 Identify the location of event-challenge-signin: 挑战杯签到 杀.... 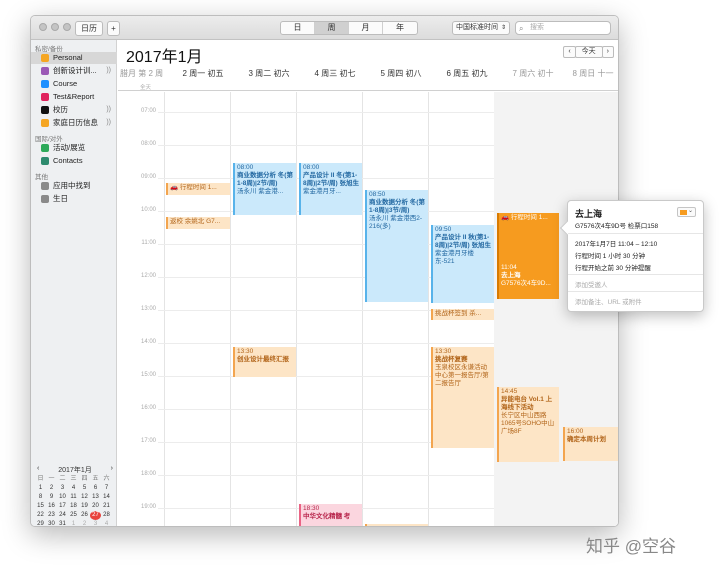
(462, 314).